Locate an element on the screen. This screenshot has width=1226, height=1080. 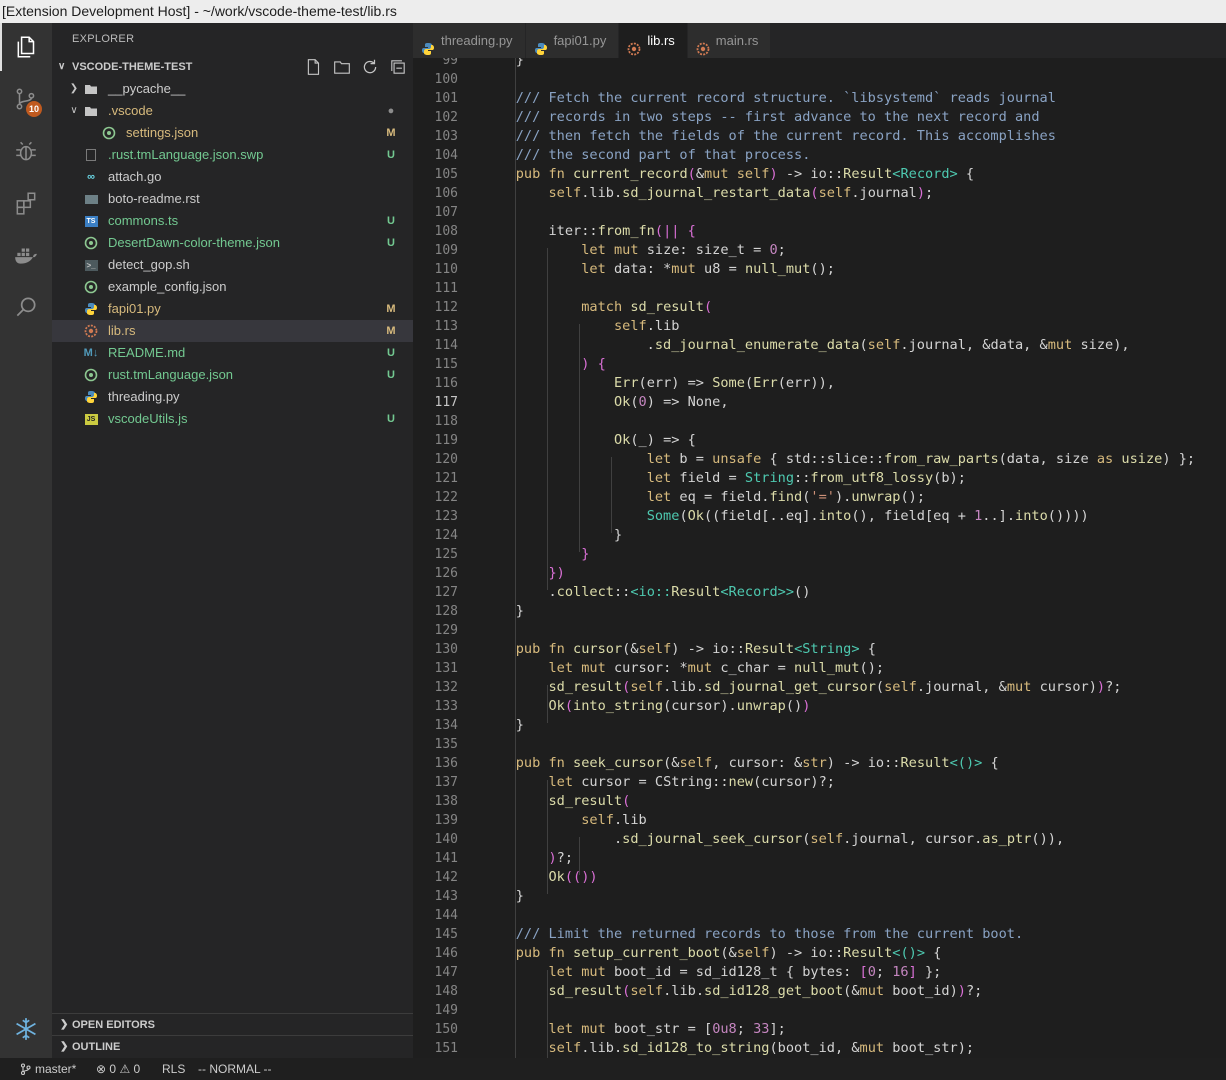
line-number: 129 is located at coordinates (446, 630).